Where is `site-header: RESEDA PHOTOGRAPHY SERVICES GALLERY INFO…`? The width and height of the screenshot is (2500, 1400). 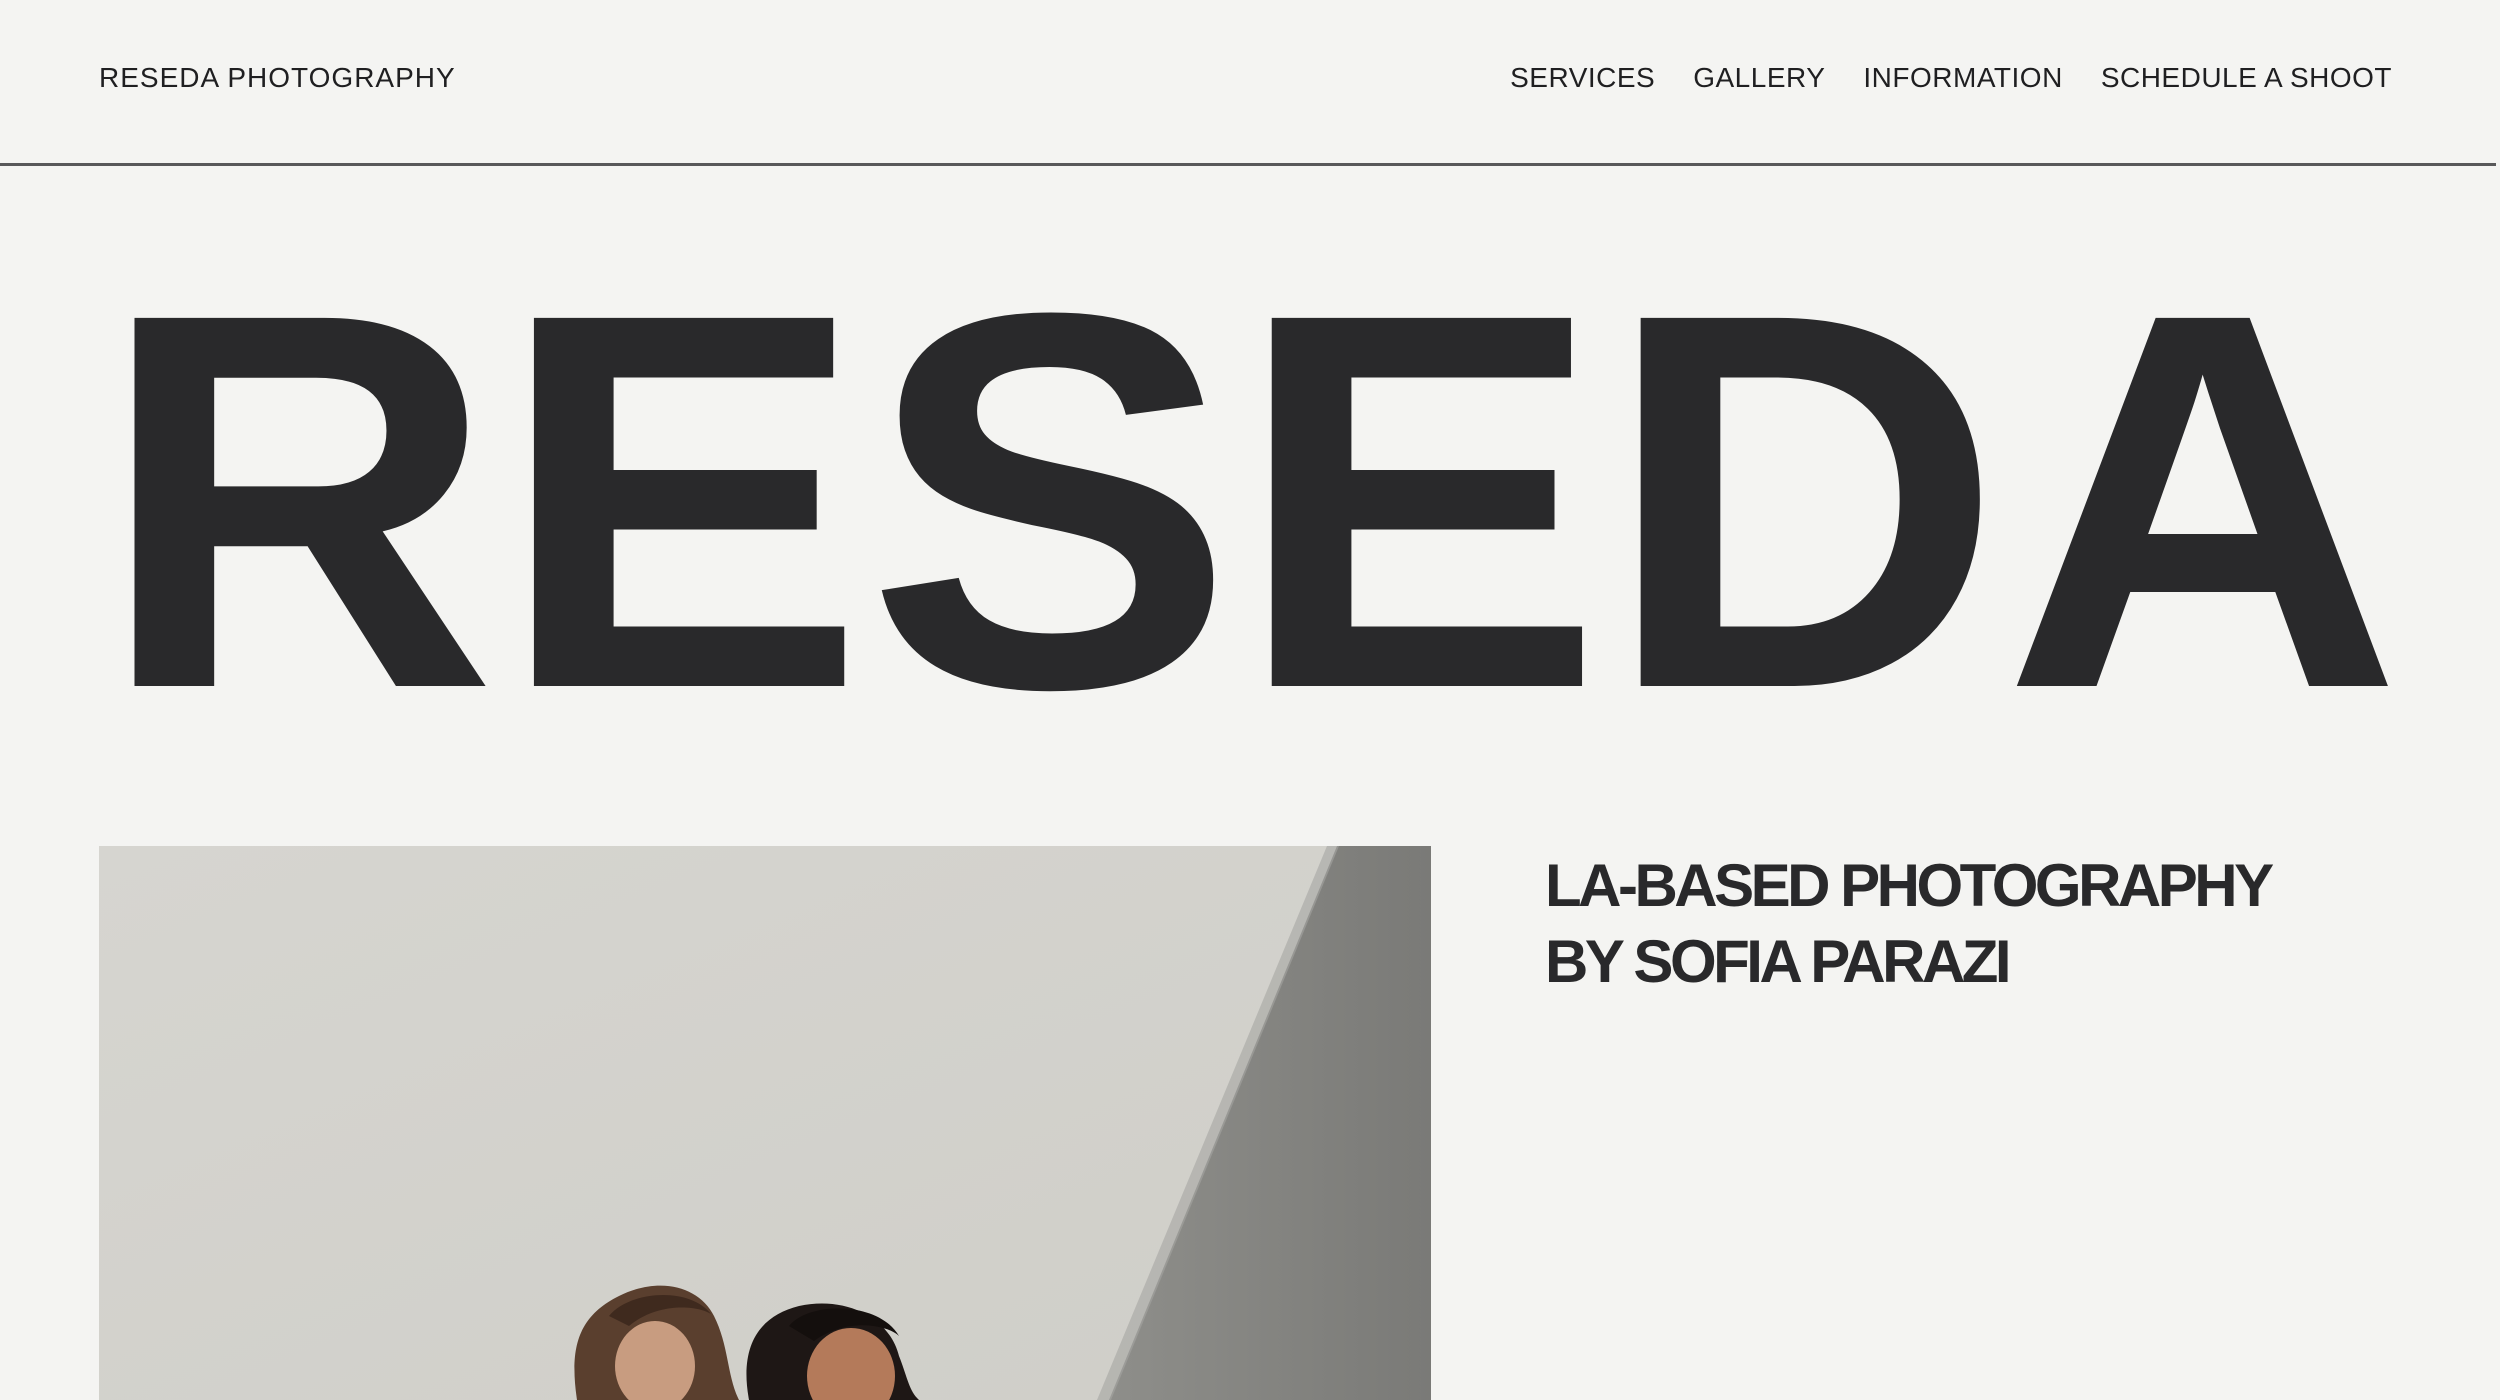 site-header: RESEDA PHOTOGRAPHY SERVICES GALLERY INFO… is located at coordinates (1248, 83).